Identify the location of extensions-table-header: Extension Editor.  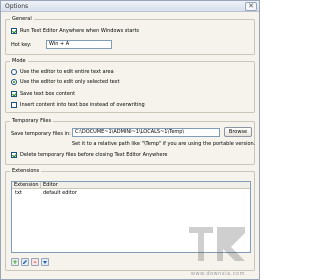
(131, 185).